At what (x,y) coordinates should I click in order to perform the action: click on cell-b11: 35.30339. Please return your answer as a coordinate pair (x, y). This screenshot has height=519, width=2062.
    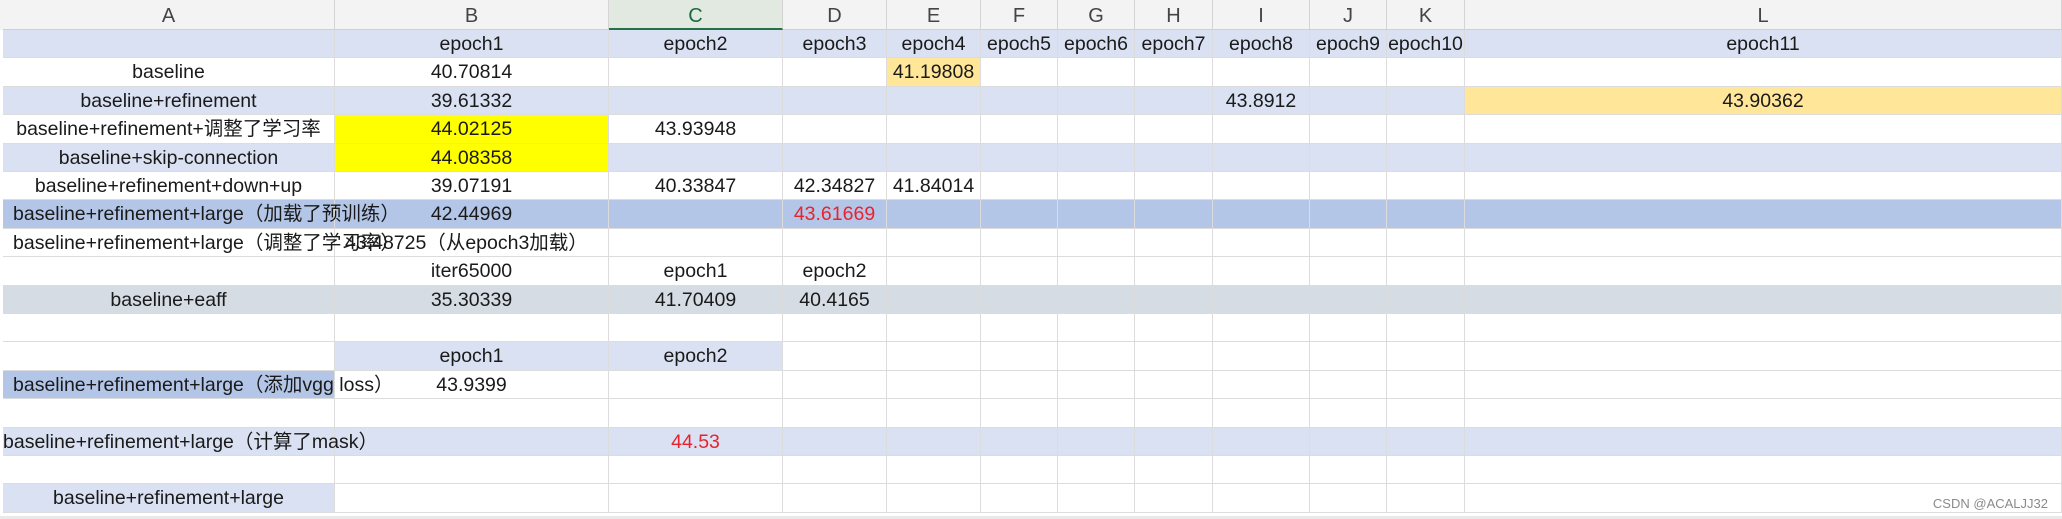
    Looking at the image, I should click on (472, 299).